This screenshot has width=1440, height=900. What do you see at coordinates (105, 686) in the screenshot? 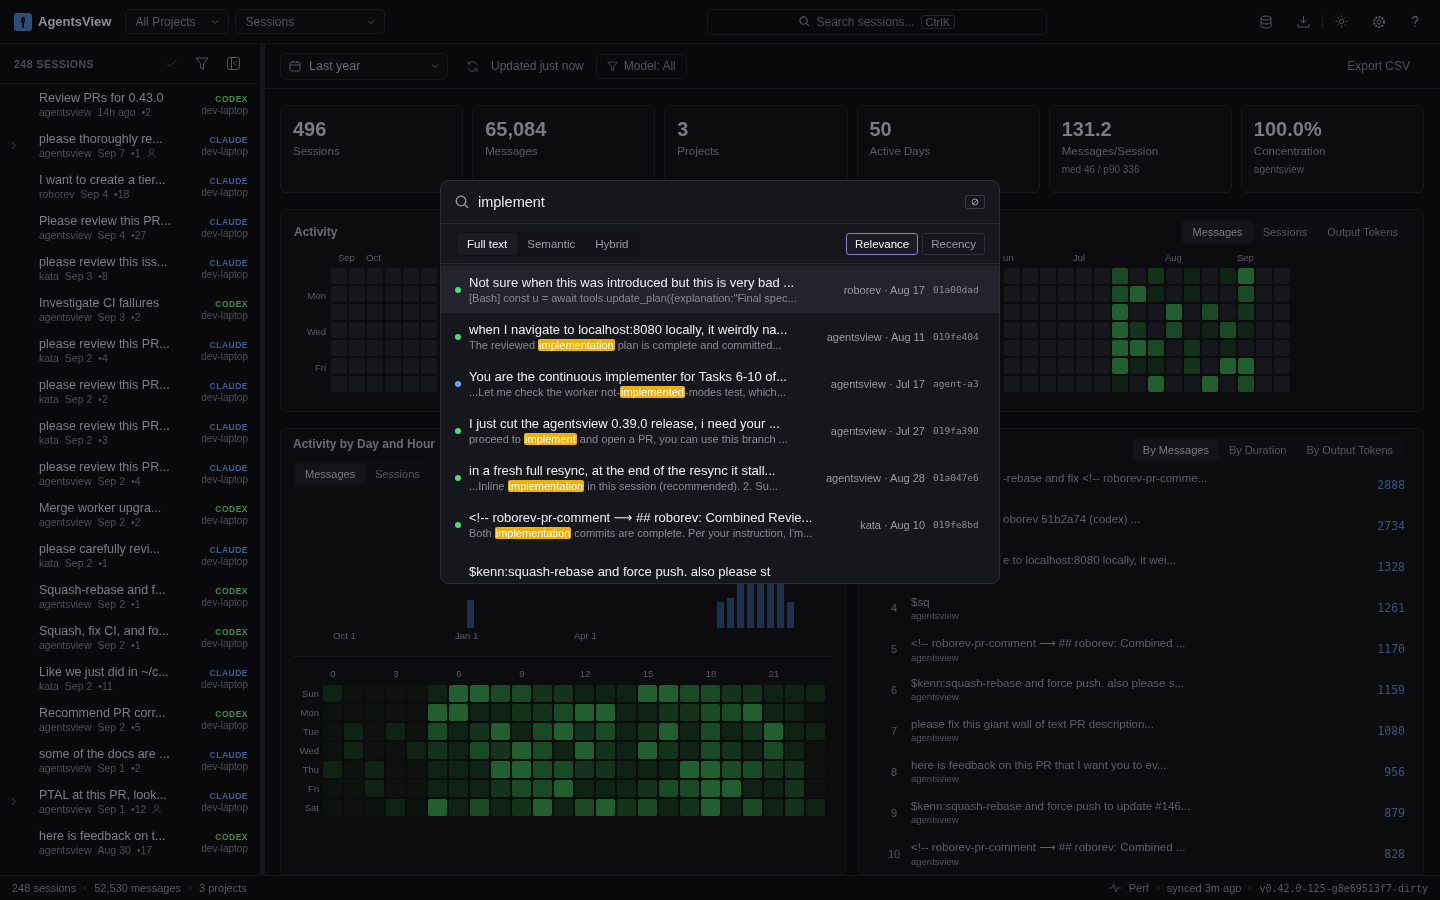
I see `message-count: •11` at bounding box center [105, 686].